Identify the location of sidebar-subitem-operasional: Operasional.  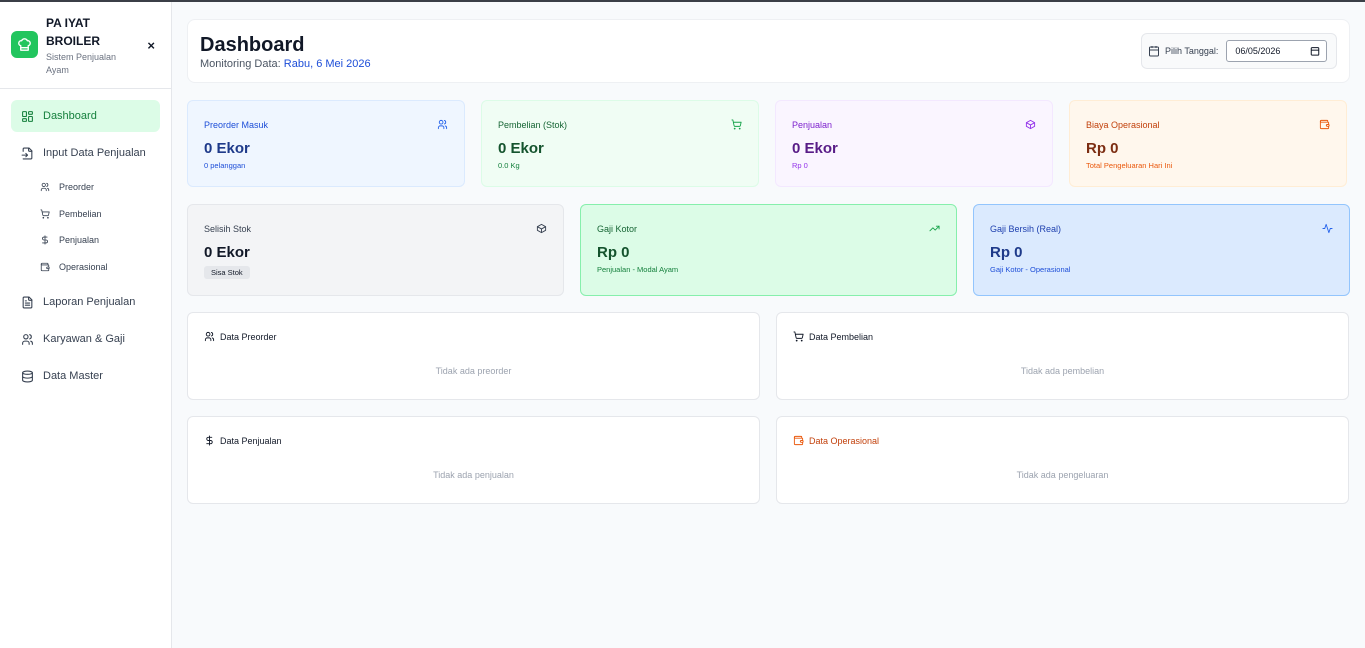
(85, 267).